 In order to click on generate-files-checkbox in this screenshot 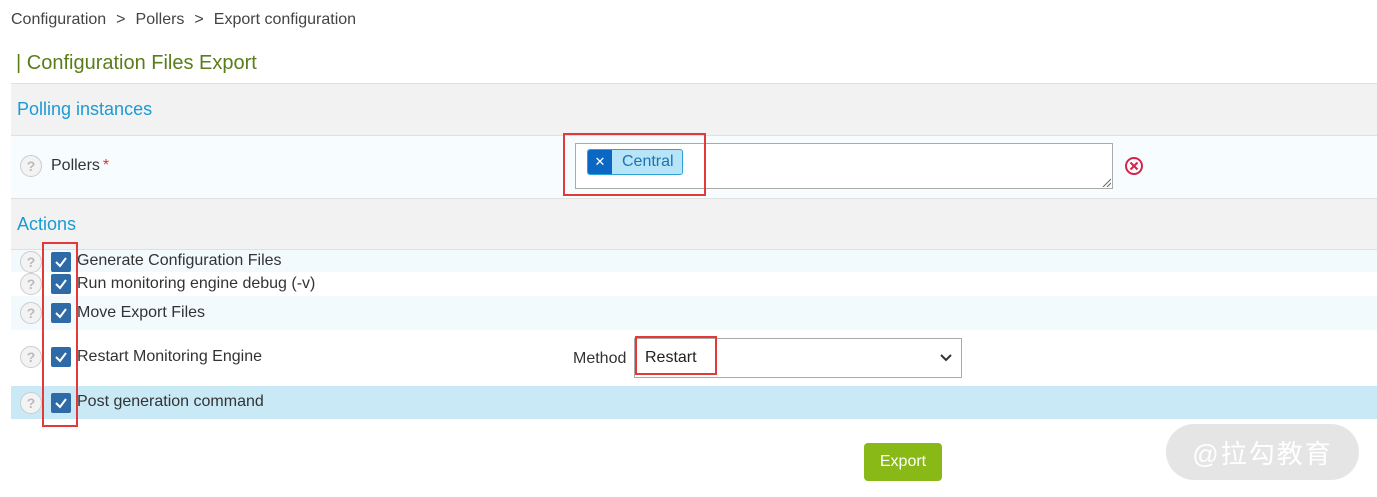, I will do `click(61, 262)`.